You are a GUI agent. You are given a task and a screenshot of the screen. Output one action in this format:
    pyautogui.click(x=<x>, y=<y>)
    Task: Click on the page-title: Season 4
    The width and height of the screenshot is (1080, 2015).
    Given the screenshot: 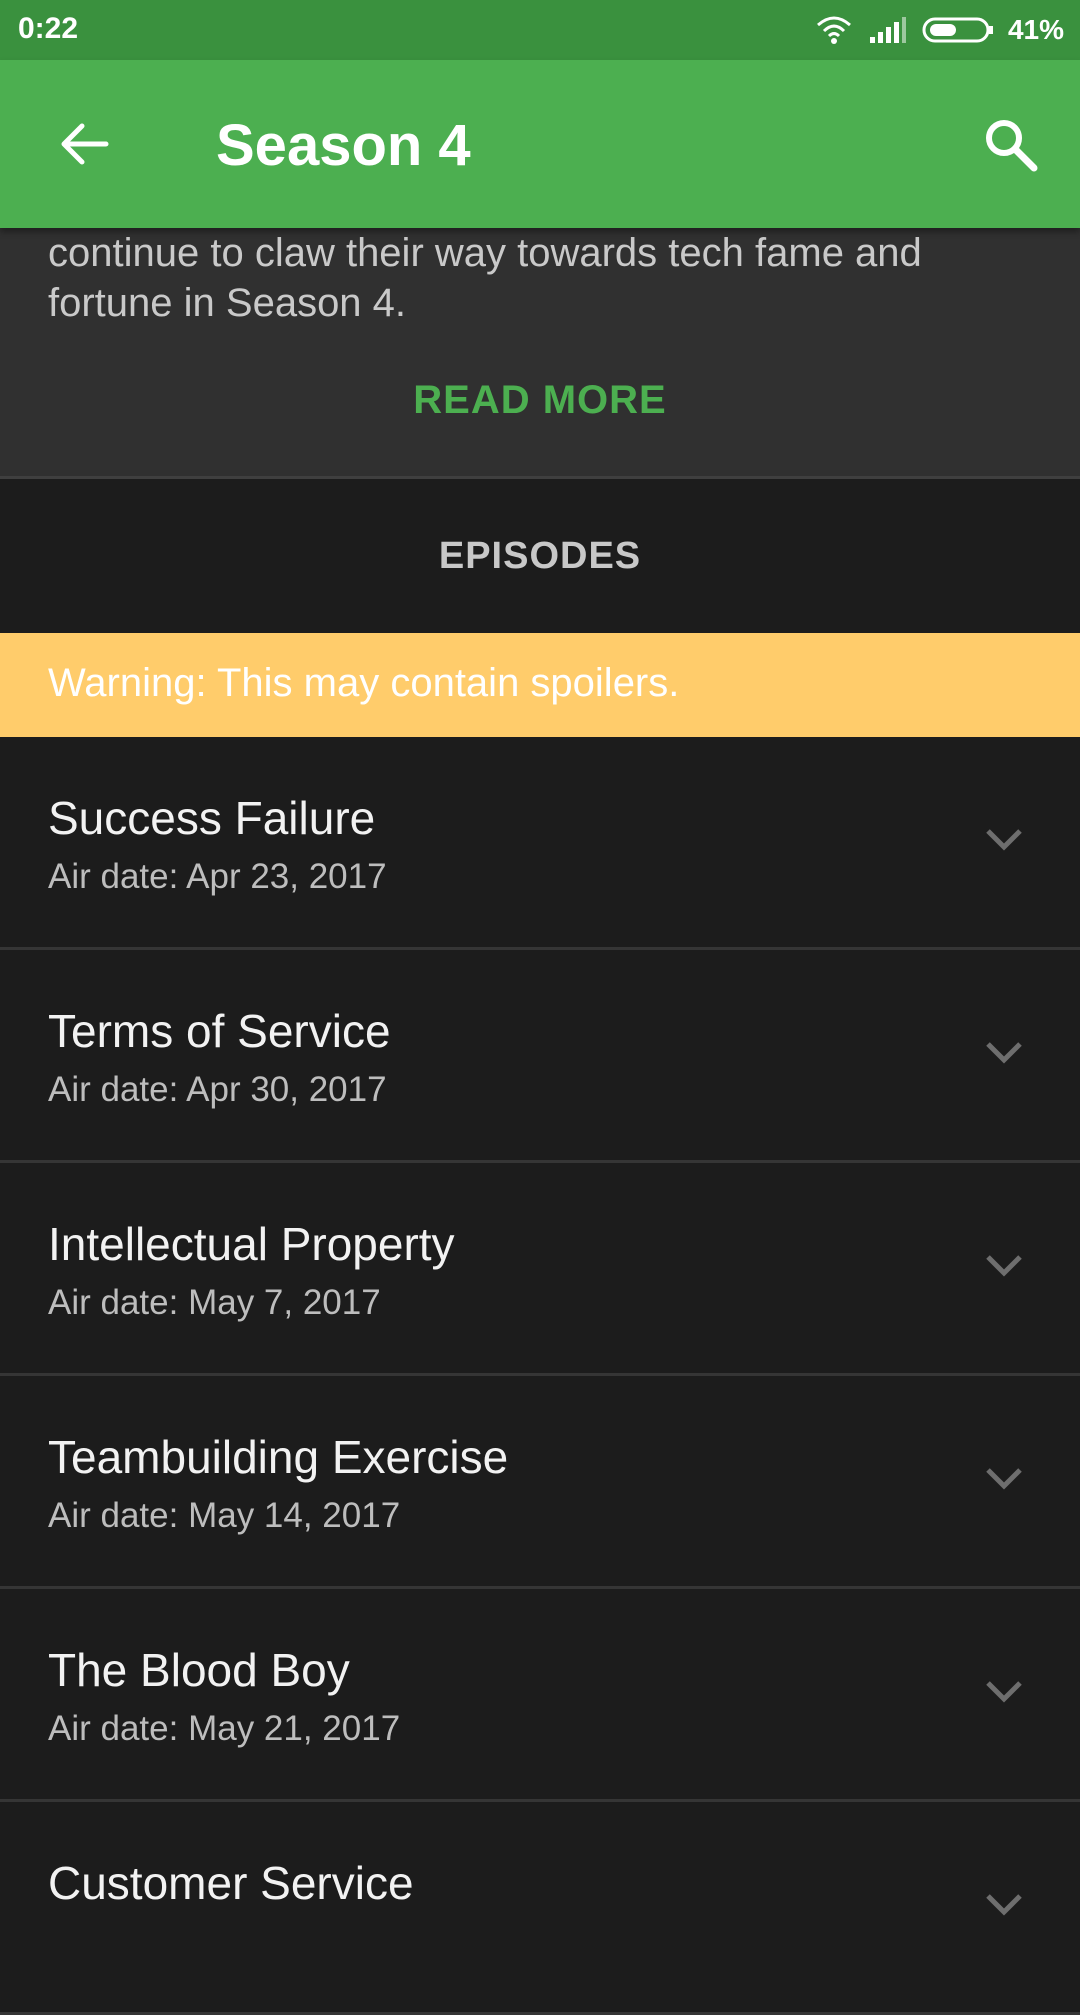 What is the action you would take?
    pyautogui.click(x=343, y=145)
    